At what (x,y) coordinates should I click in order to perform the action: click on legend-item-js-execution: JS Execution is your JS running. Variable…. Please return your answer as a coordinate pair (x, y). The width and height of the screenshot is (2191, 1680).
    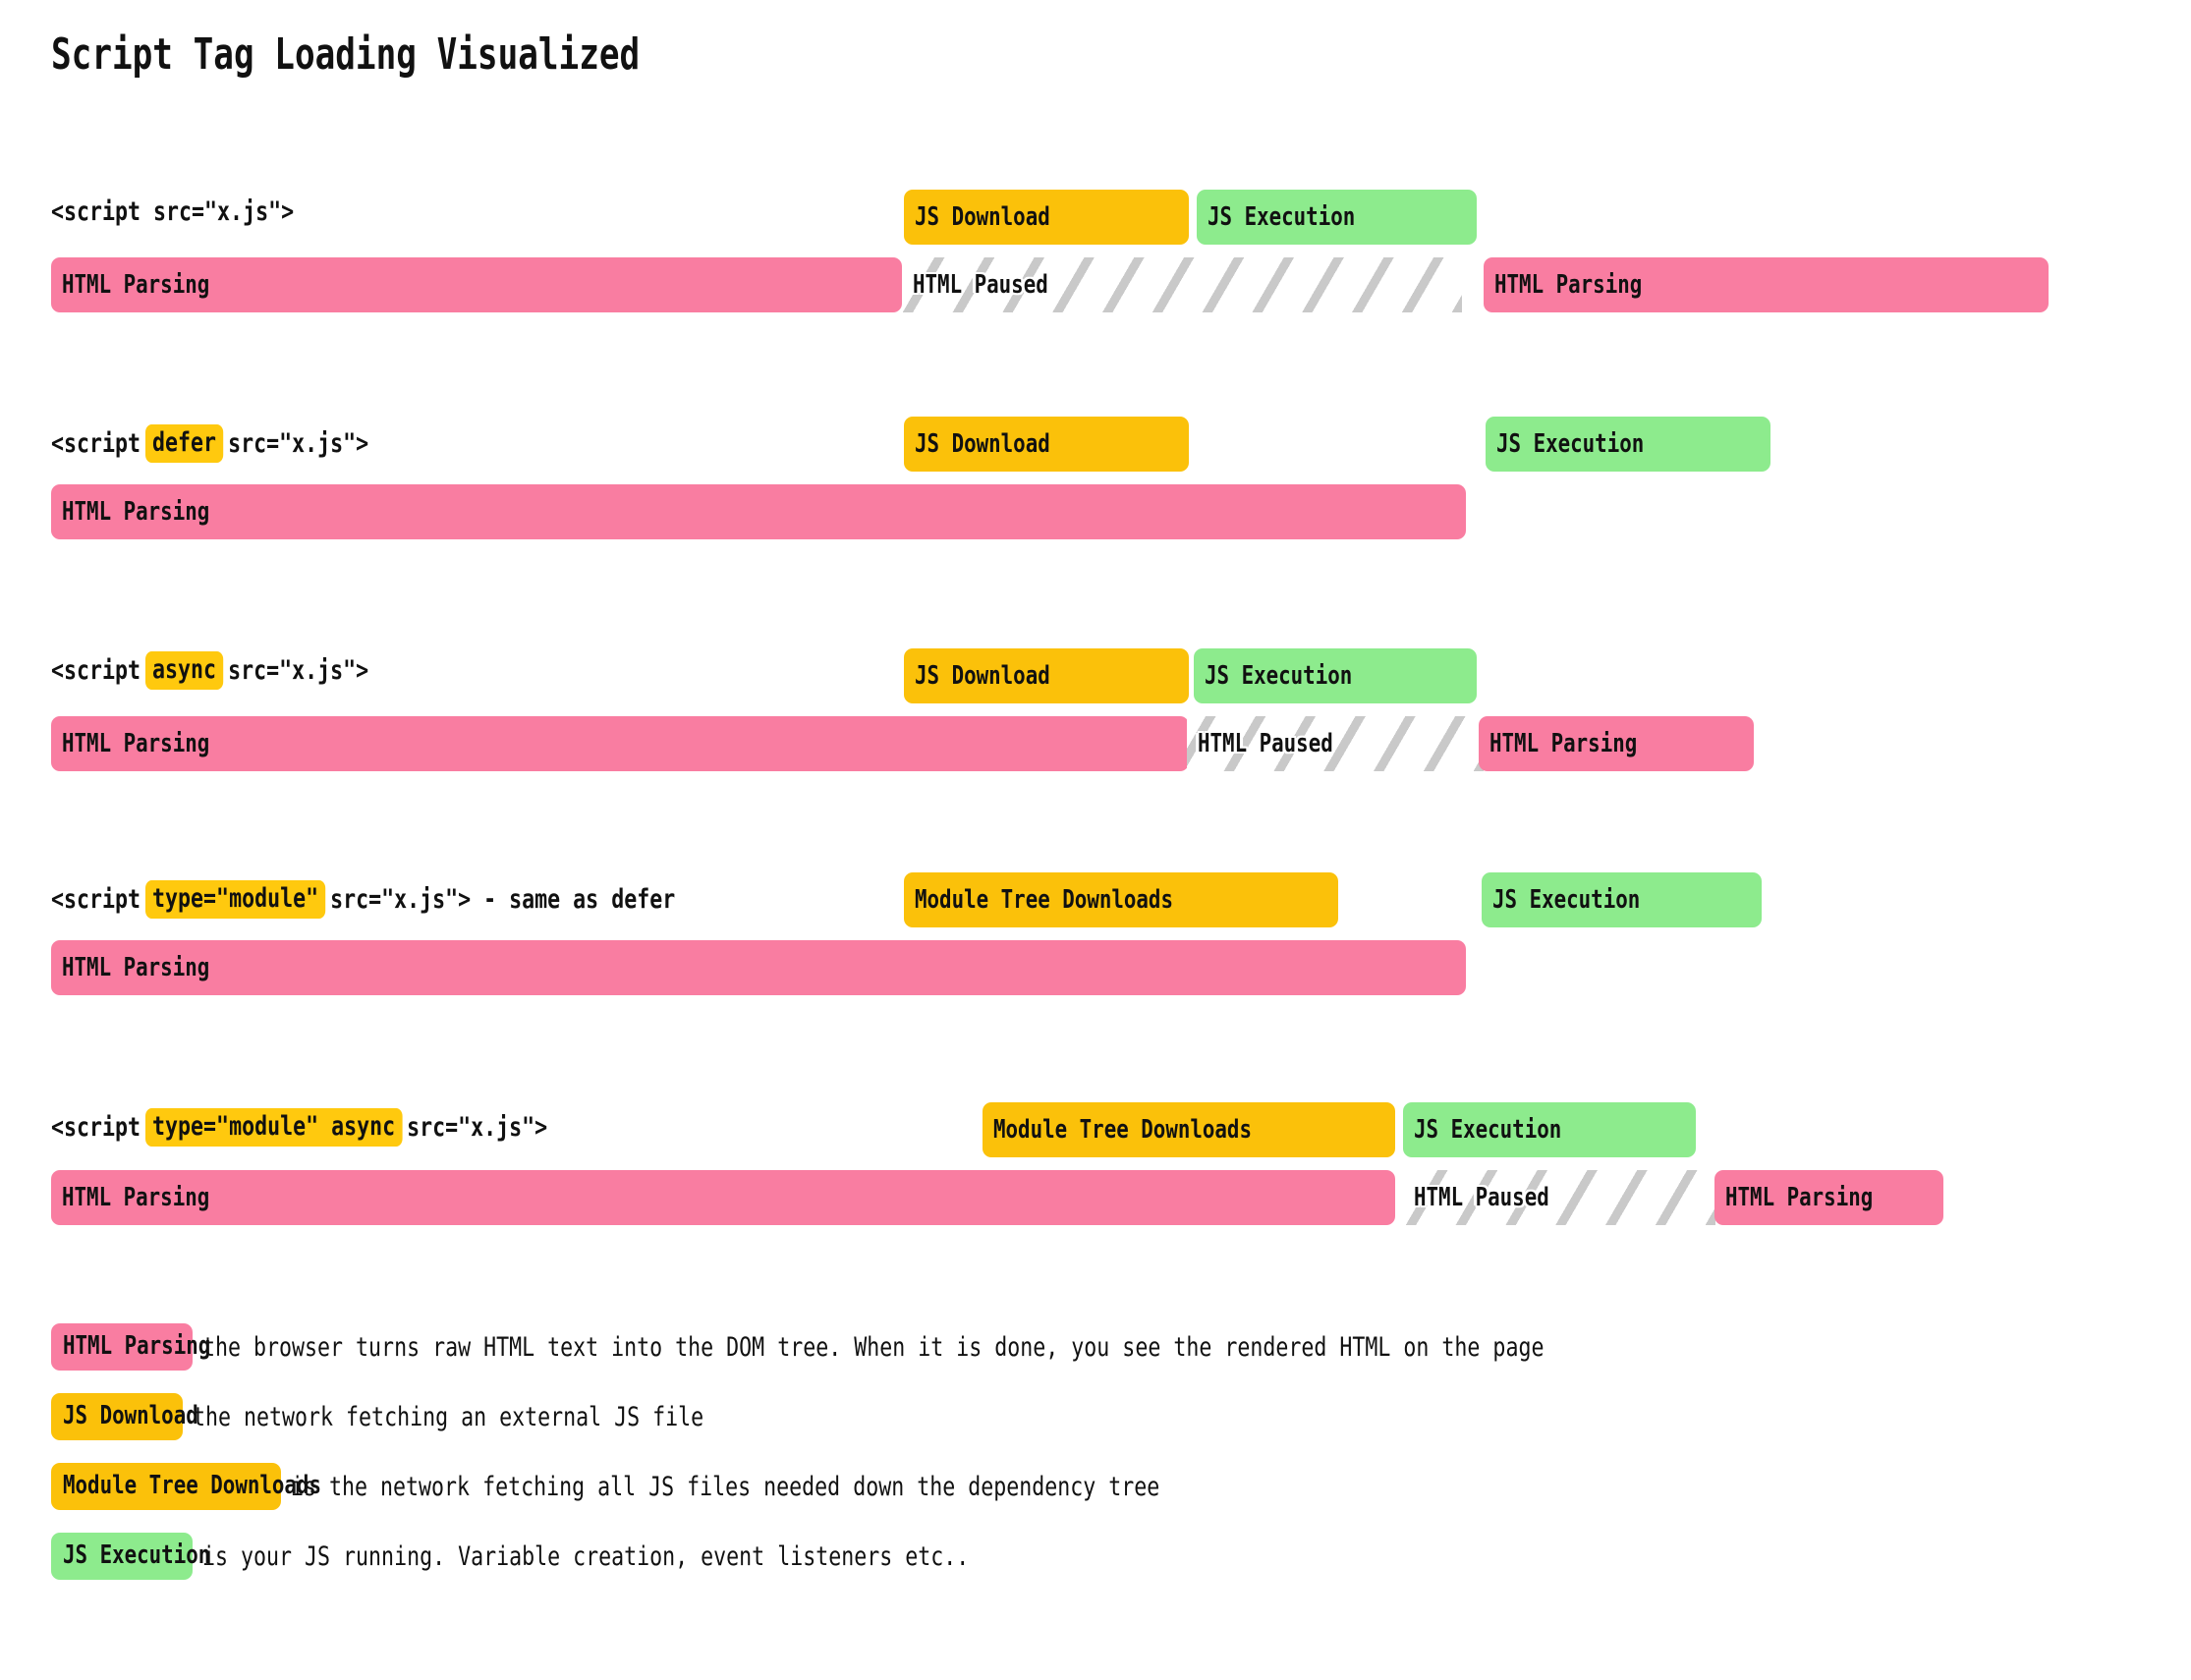
    Looking at the image, I should click on (606, 1556).